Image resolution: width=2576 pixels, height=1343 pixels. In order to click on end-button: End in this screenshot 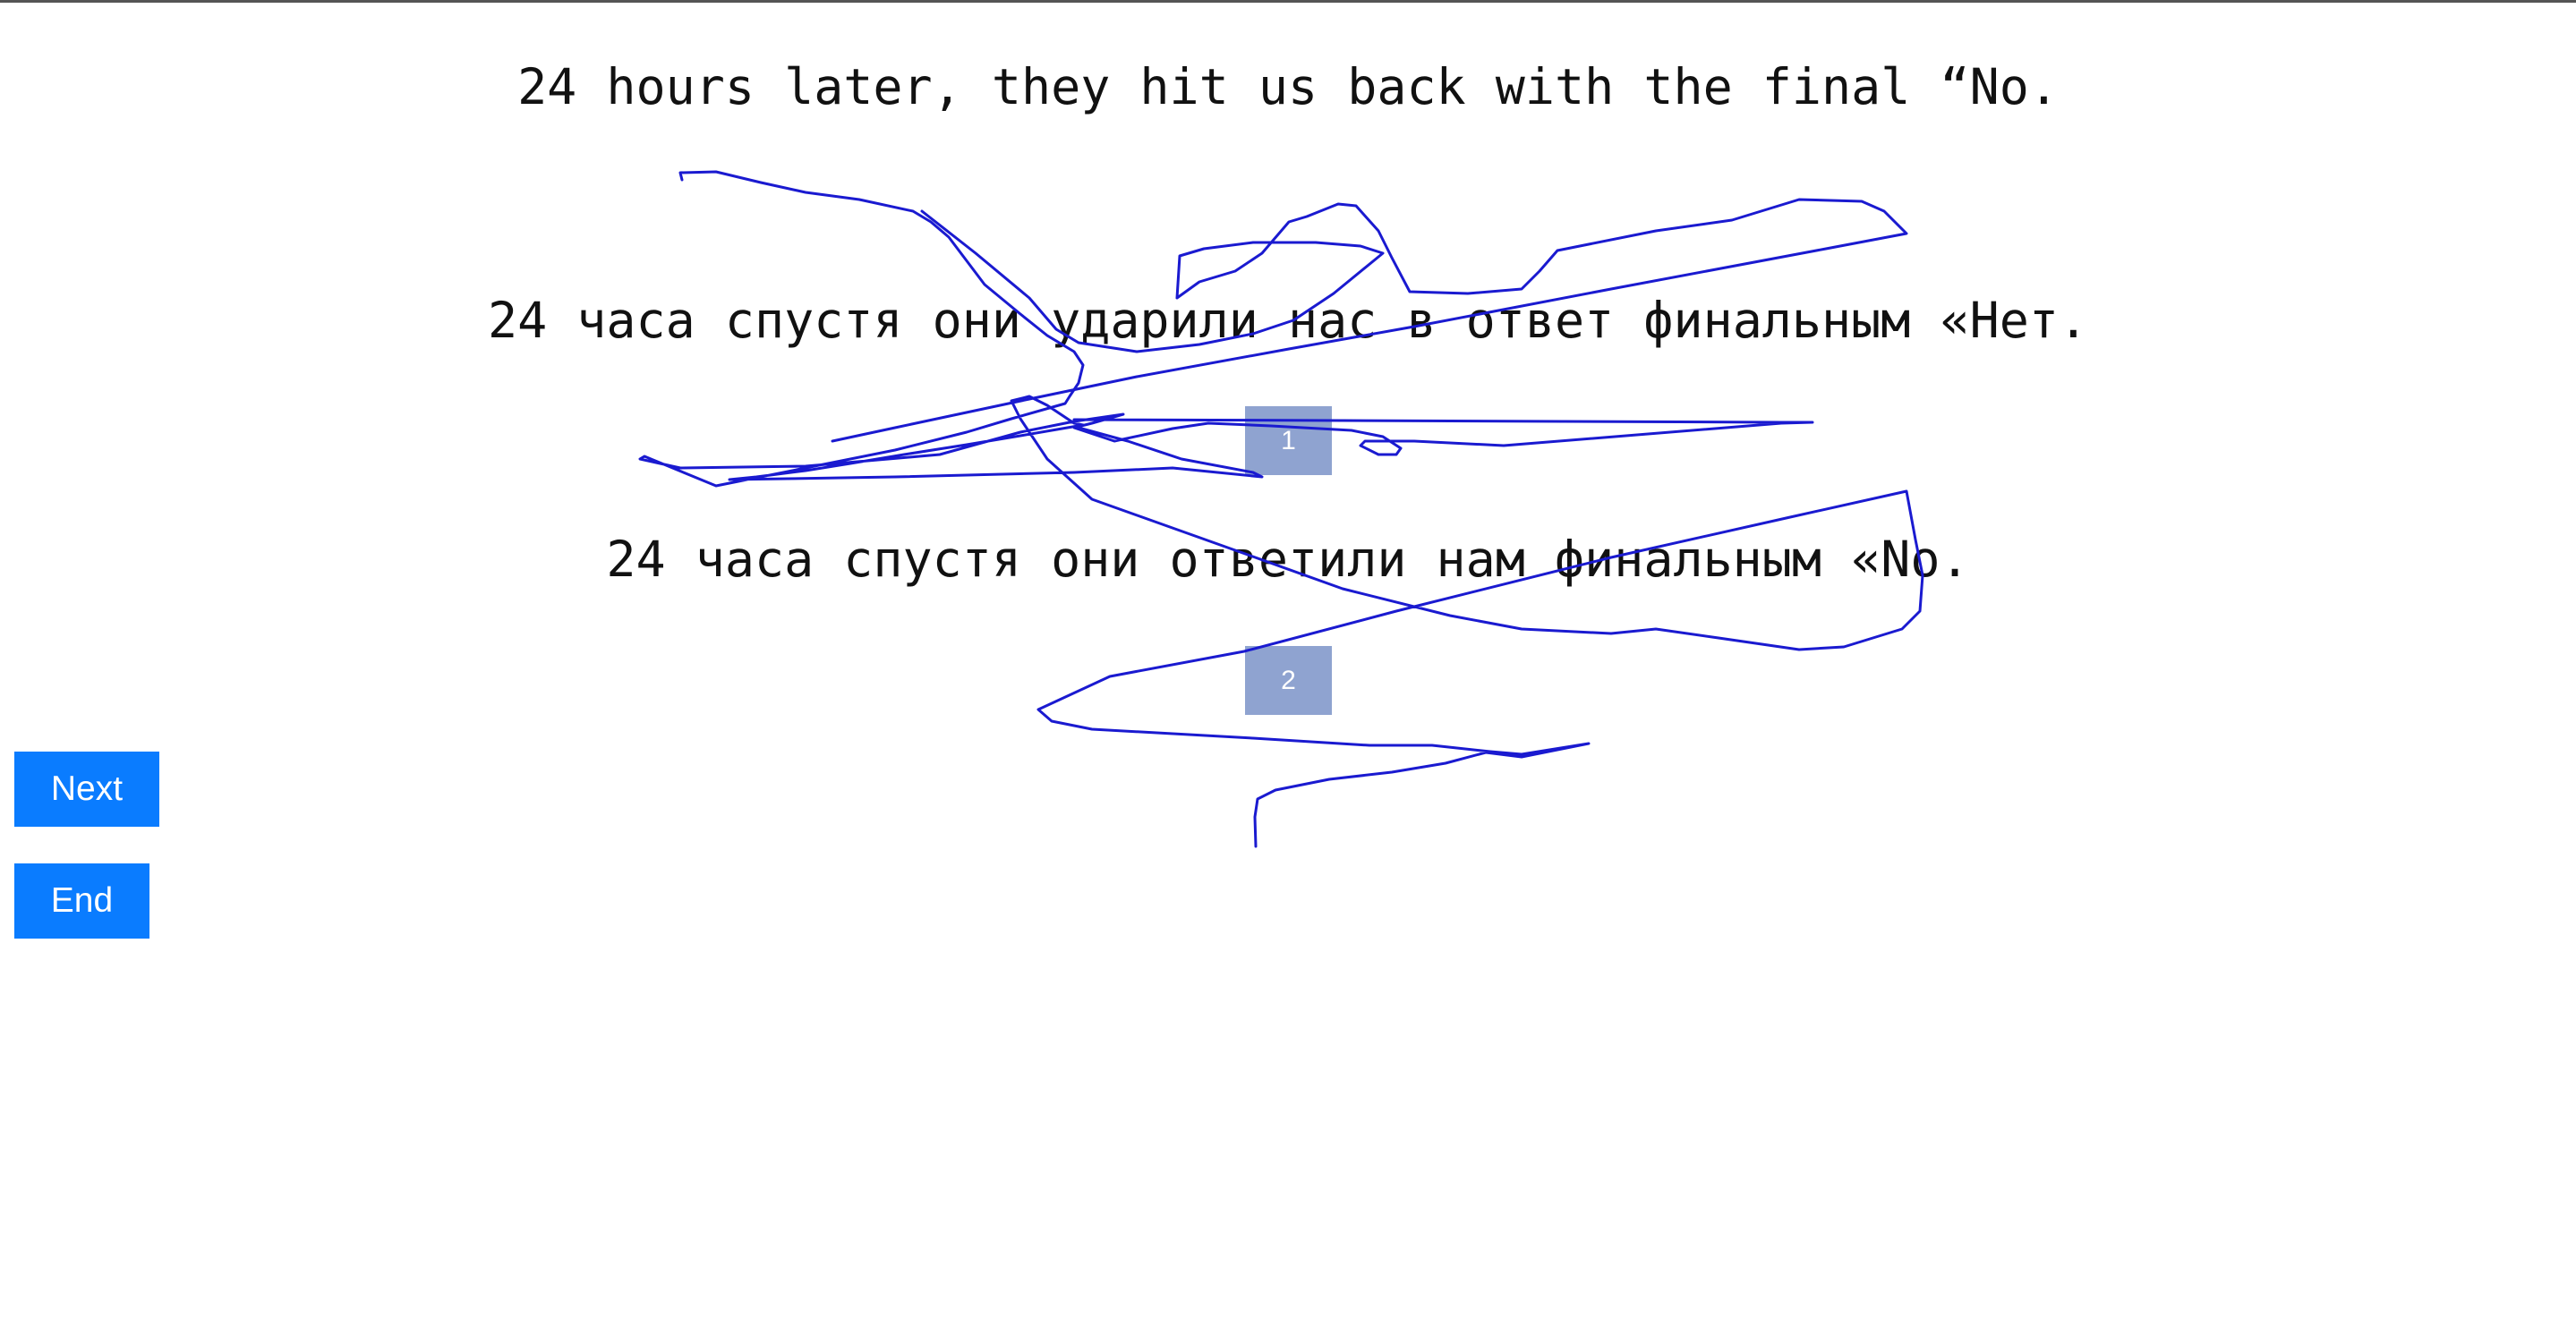, I will do `click(81, 901)`.